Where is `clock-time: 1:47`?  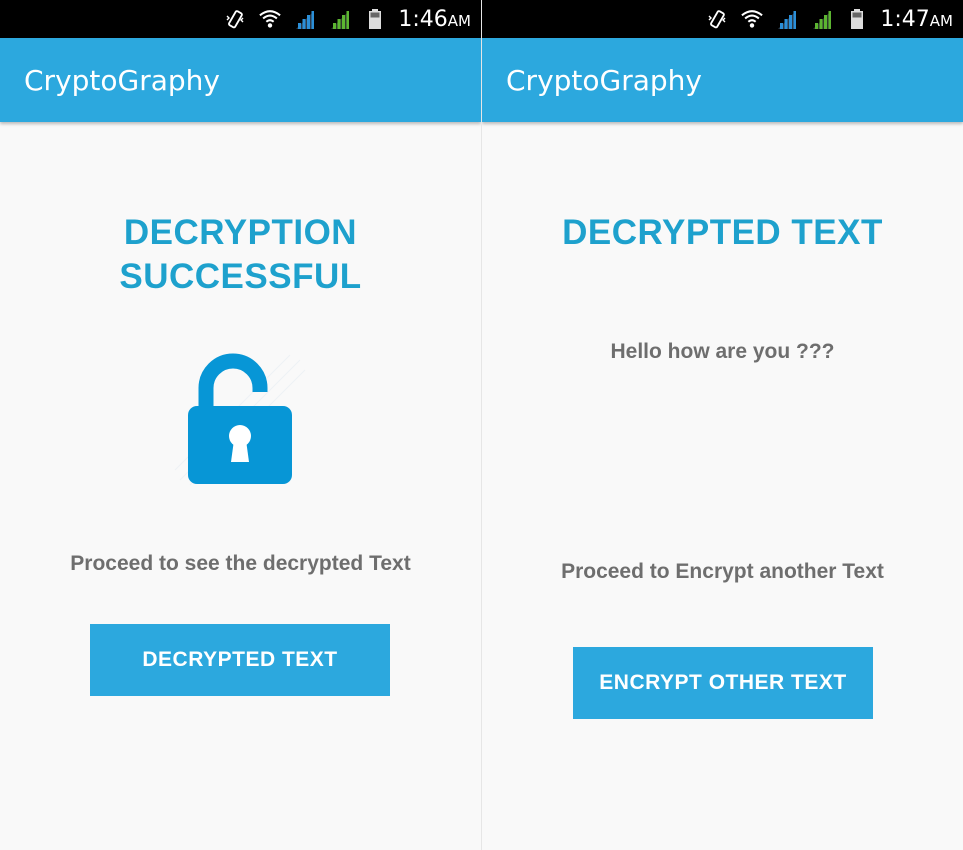
clock-time: 1:47 is located at coordinates (905, 19).